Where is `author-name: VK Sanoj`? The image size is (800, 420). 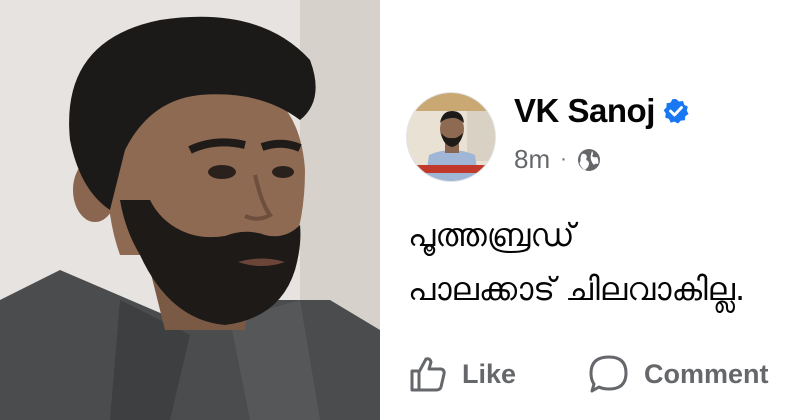
author-name: VK Sanoj is located at coordinates (584, 111).